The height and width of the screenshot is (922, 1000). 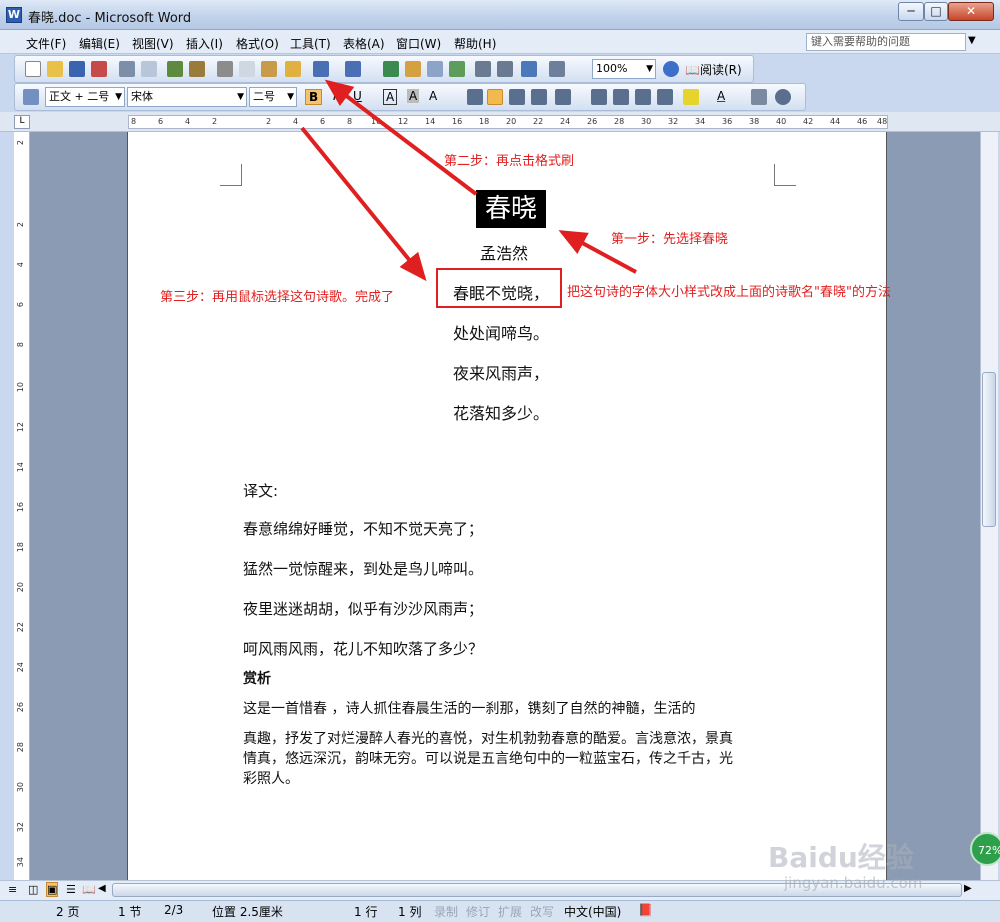 I want to click on research-icon, so click(x=197, y=69).